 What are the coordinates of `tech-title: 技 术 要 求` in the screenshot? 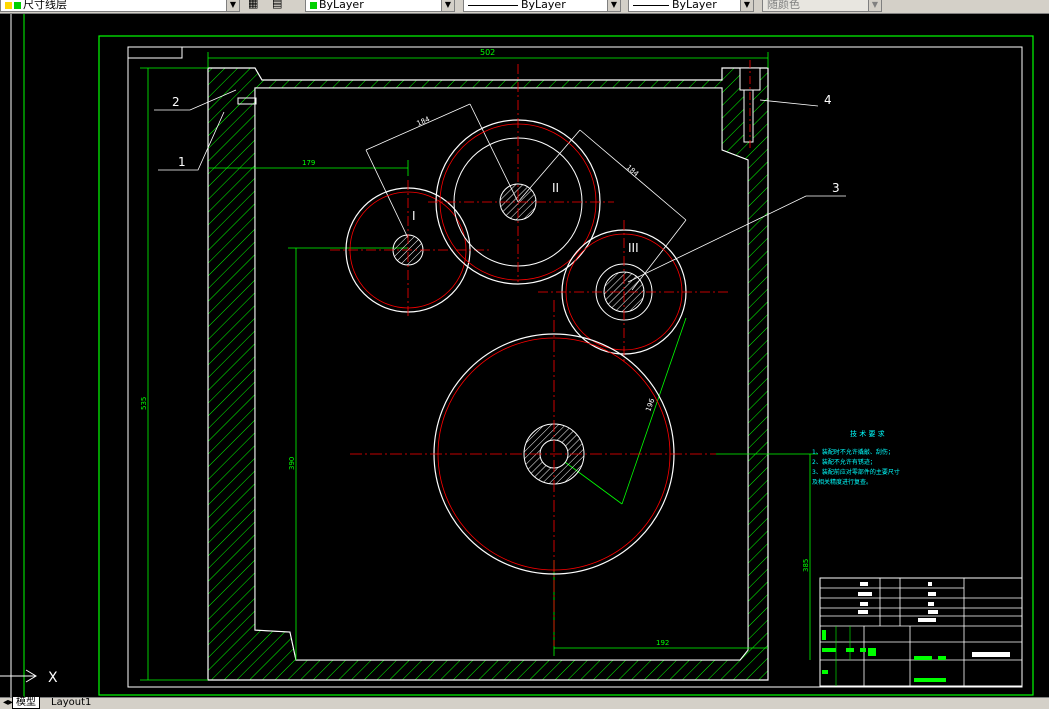 It's located at (867, 433).